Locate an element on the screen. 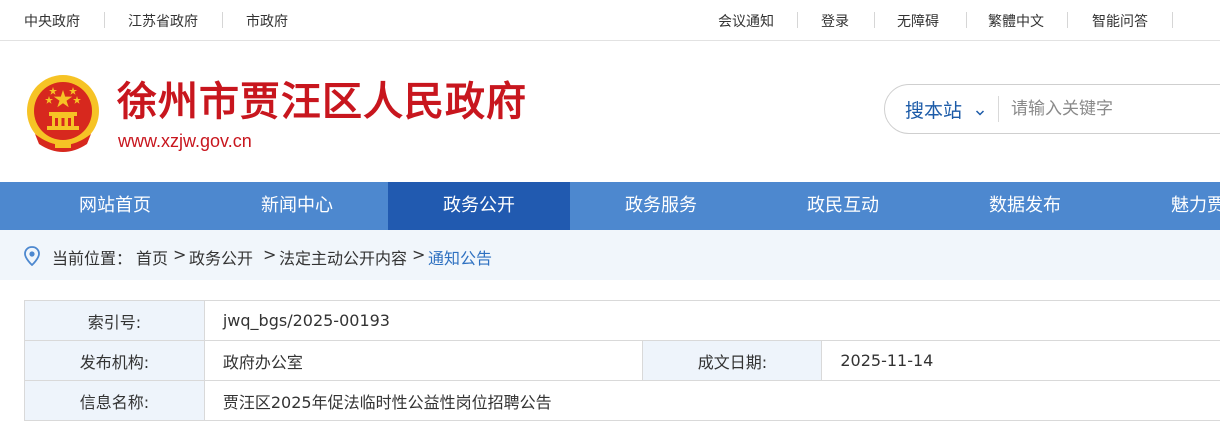 Image resolution: width=1220 pixels, height=421 pixels. publisher-value: 政府办公室 is located at coordinates (423, 361).